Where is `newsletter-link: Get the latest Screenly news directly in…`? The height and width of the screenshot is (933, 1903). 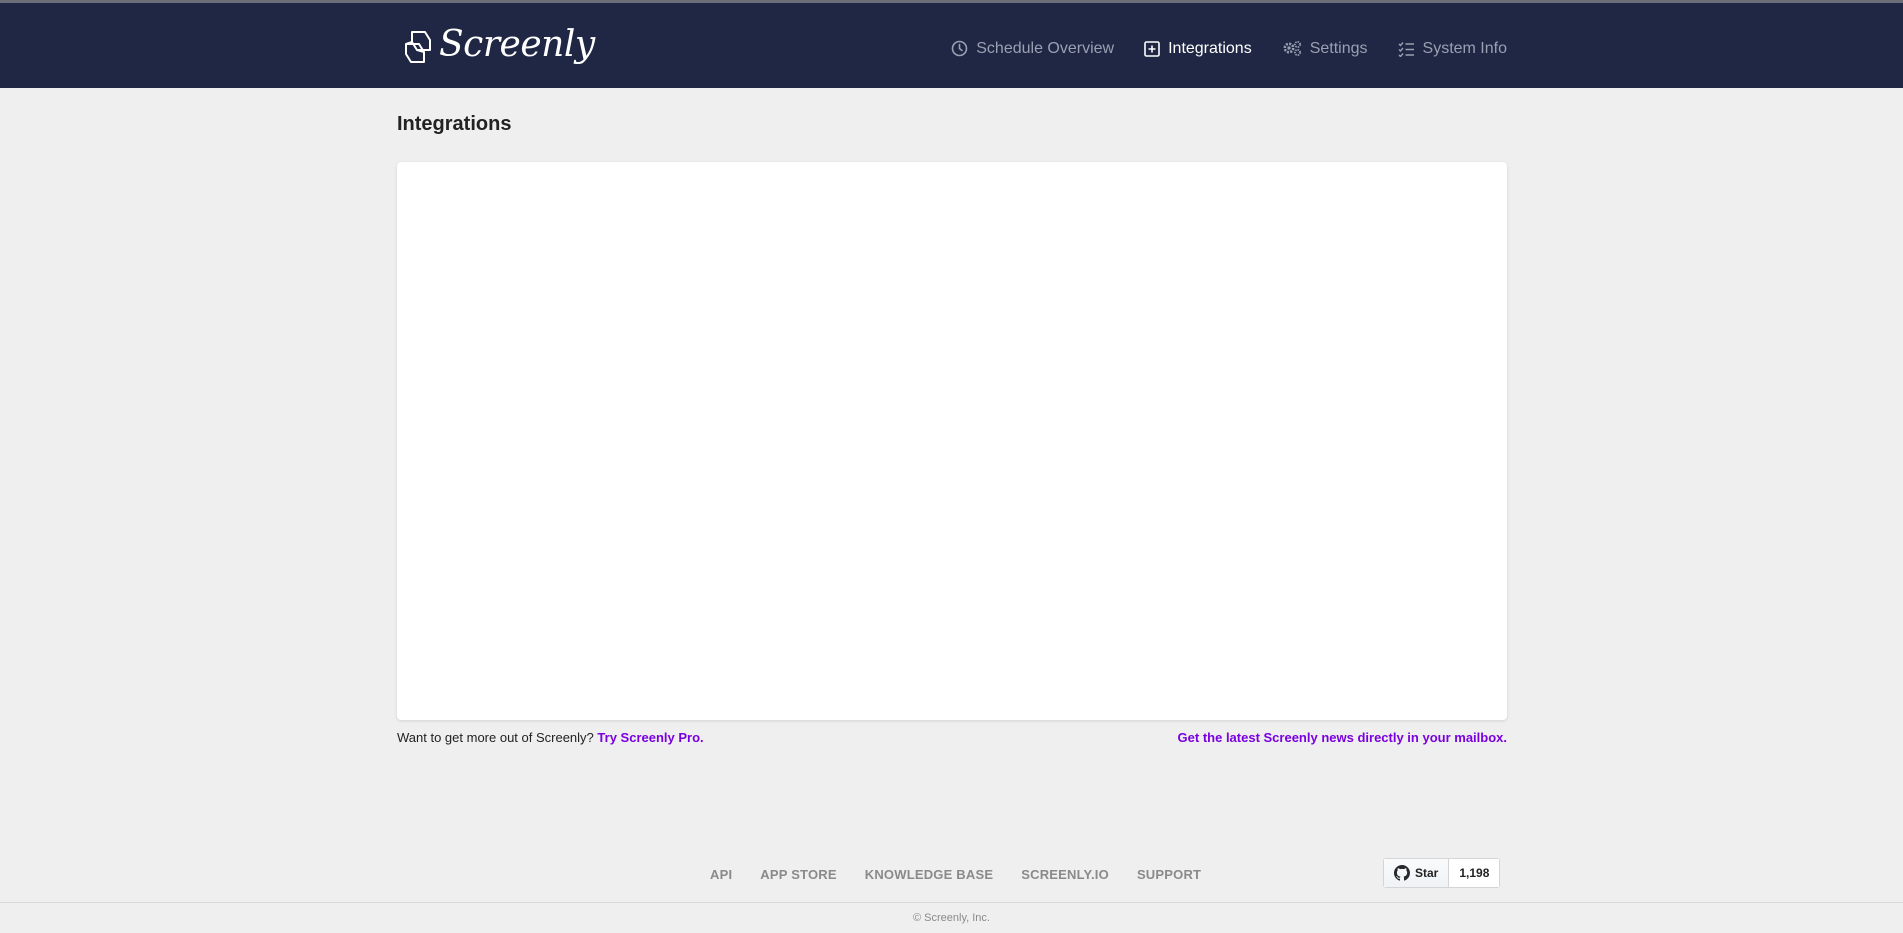 newsletter-link: Get the latest Screenly news directly in… is located at coordinates (1342, 737).